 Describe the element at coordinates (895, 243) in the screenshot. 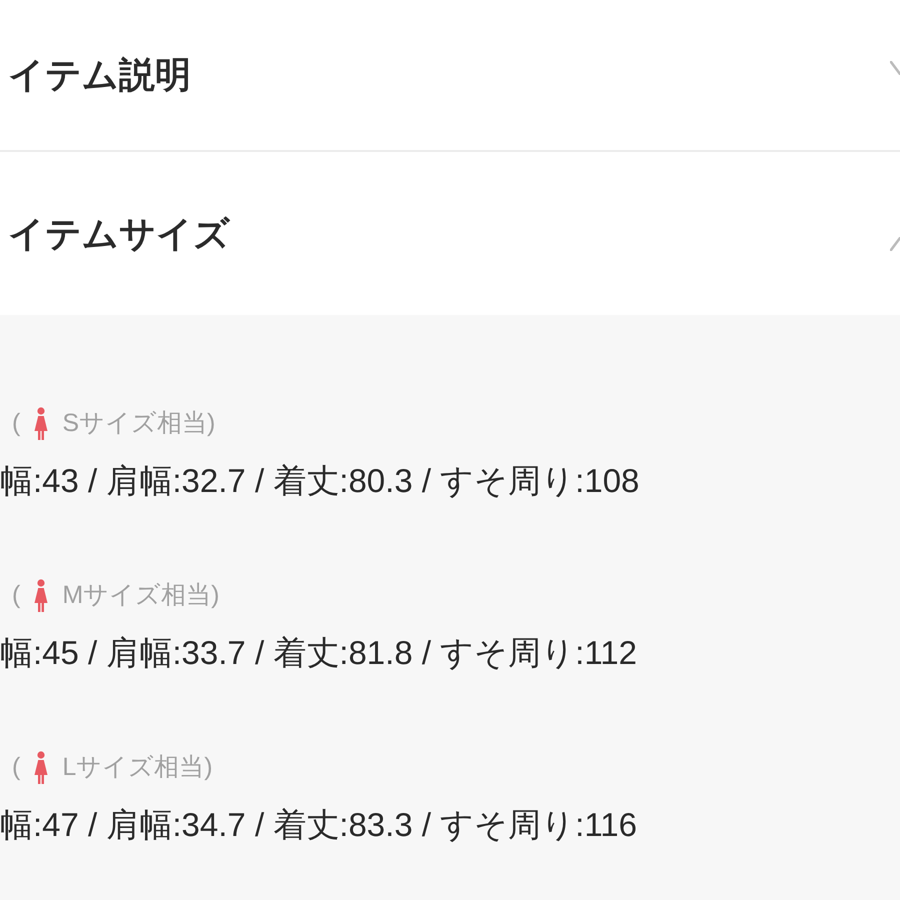

I see `chevron-up-icon` at that location.